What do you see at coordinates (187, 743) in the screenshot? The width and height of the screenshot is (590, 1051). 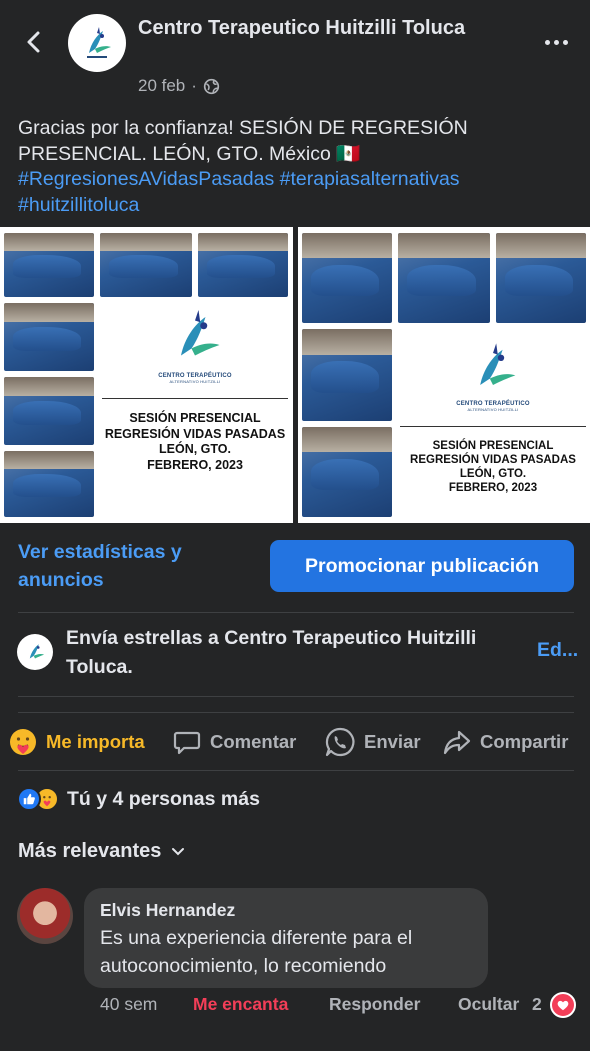 I see `comment-icon` at bounding box center [187, 743].